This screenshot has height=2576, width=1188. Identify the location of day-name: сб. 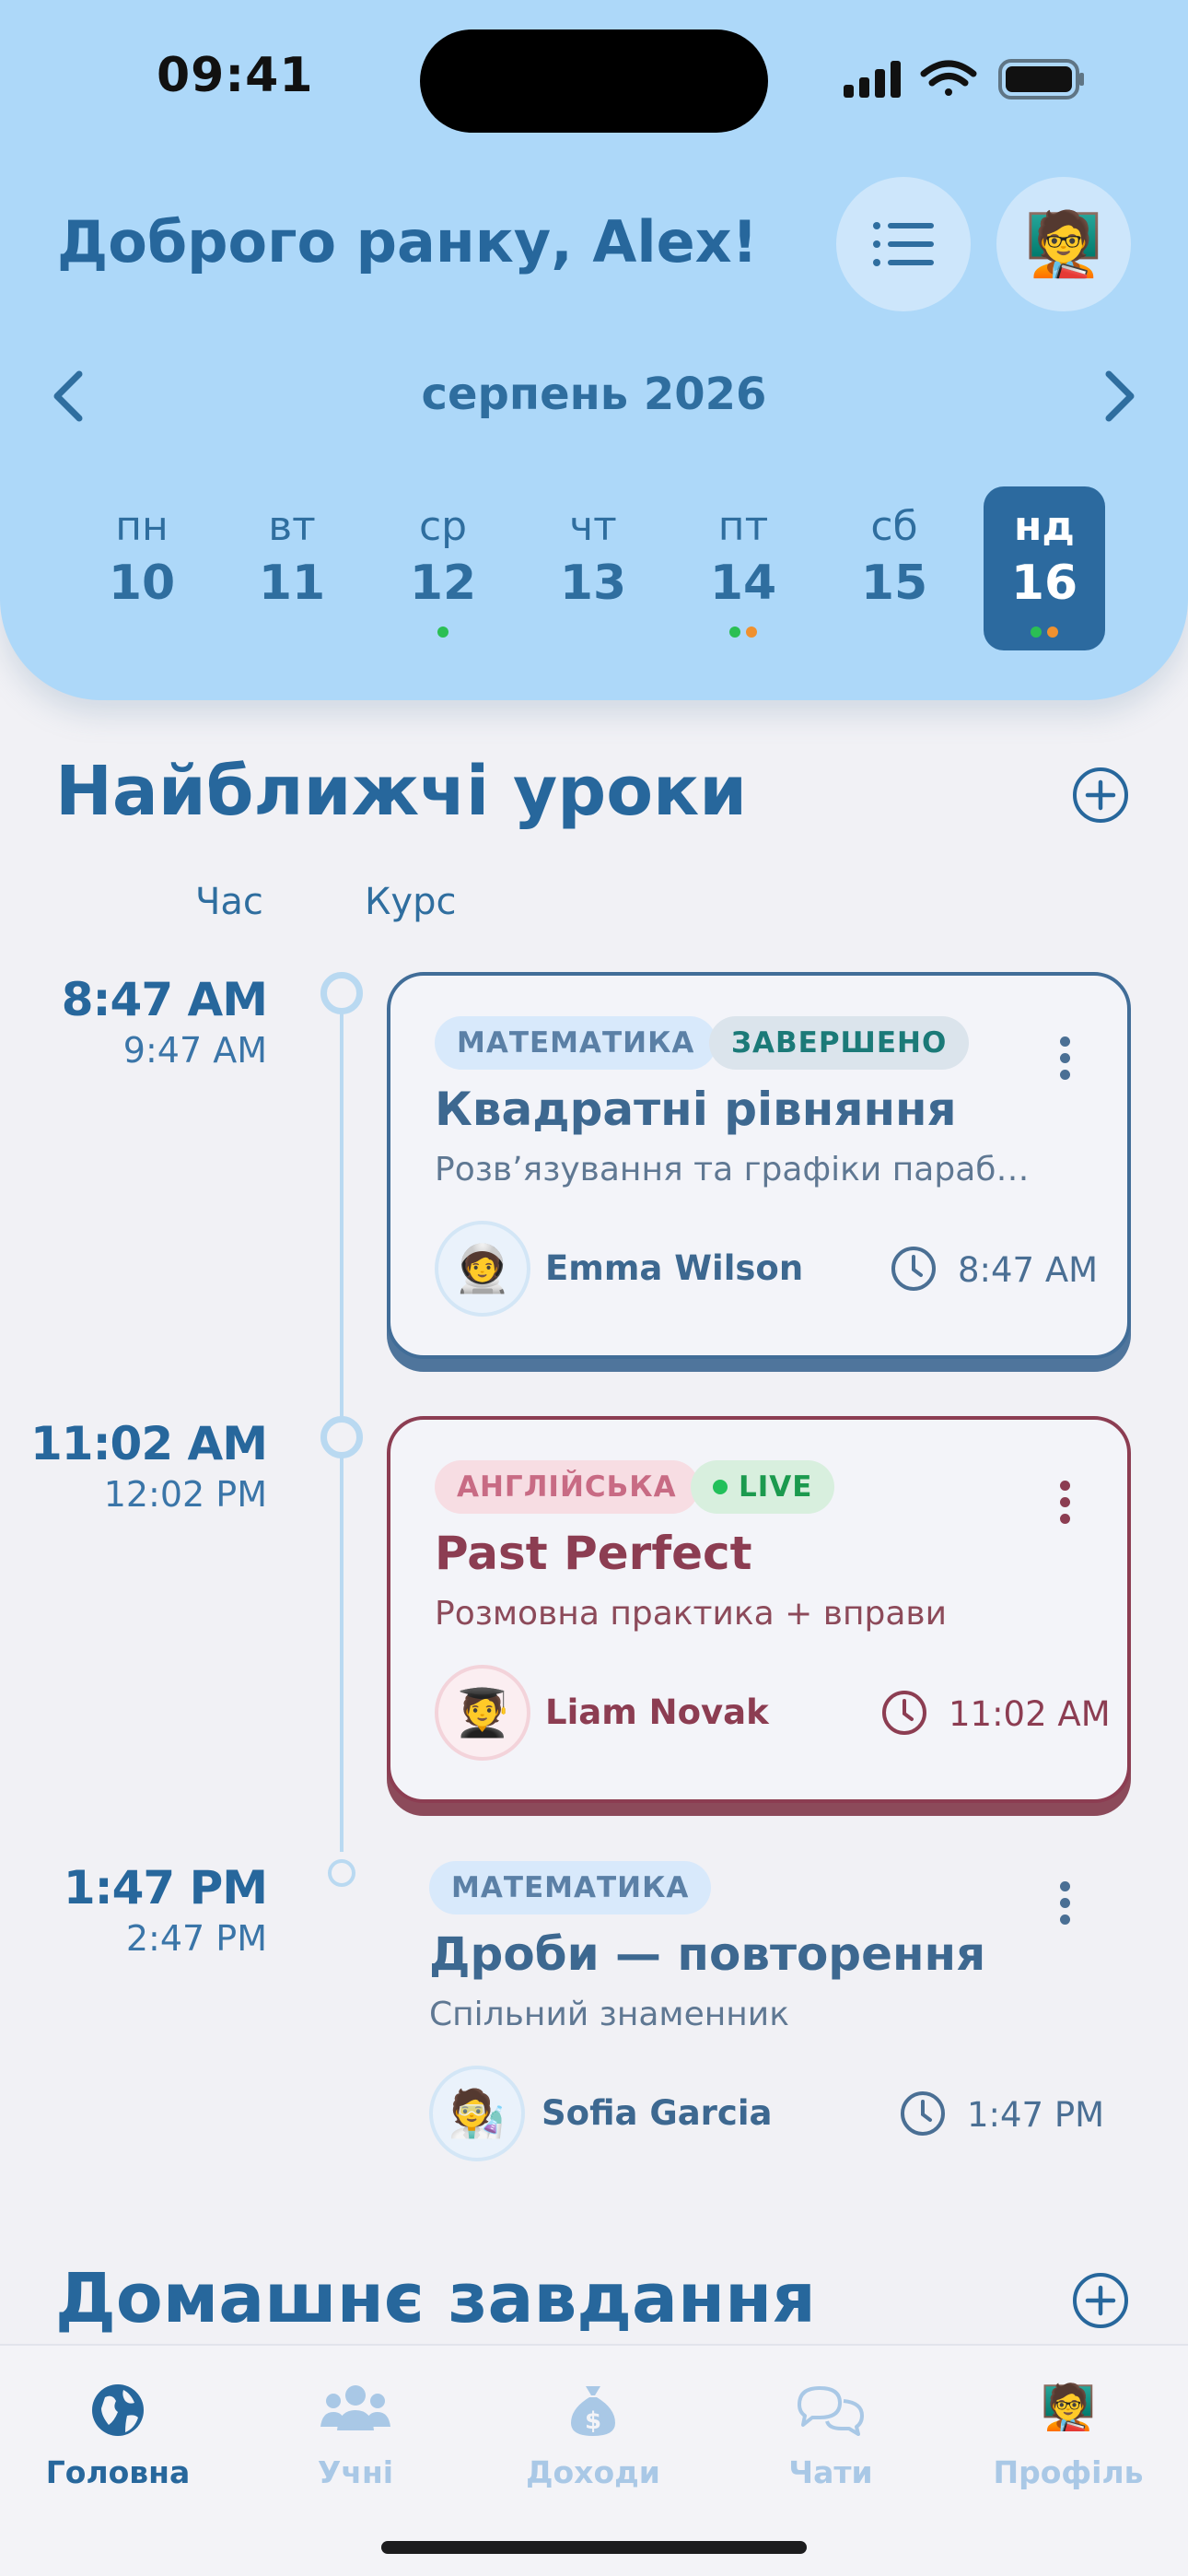
(894, 526).